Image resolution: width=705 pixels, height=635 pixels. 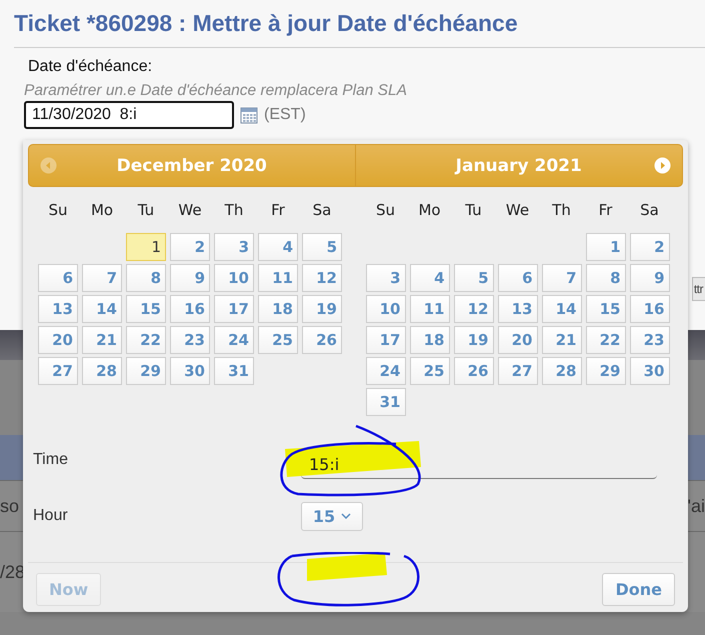 I want to click on date-input-field: 11/30/2020 8:i, so click(x=129, y=115).